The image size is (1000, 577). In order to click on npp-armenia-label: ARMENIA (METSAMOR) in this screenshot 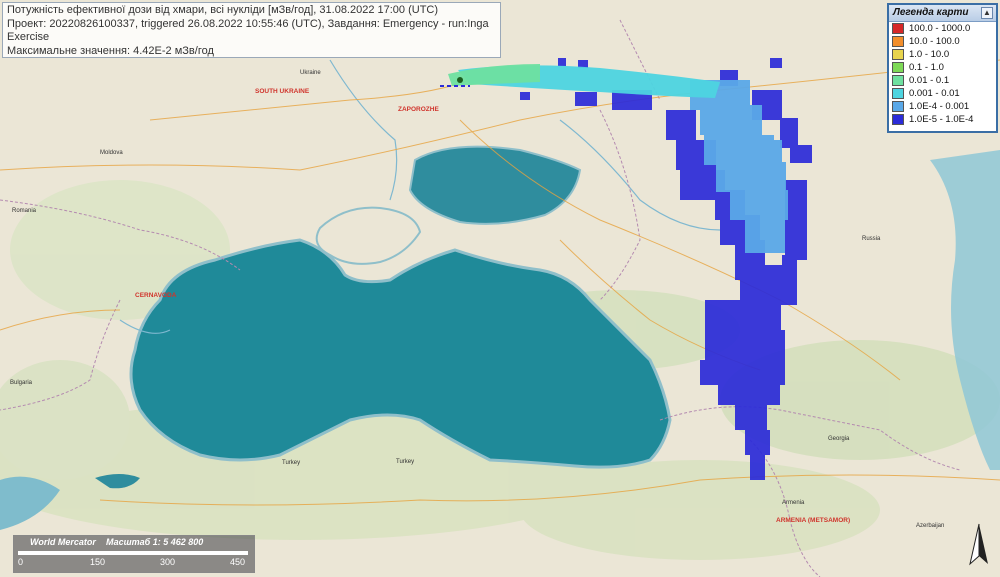, I will do `click(813, 520)`.